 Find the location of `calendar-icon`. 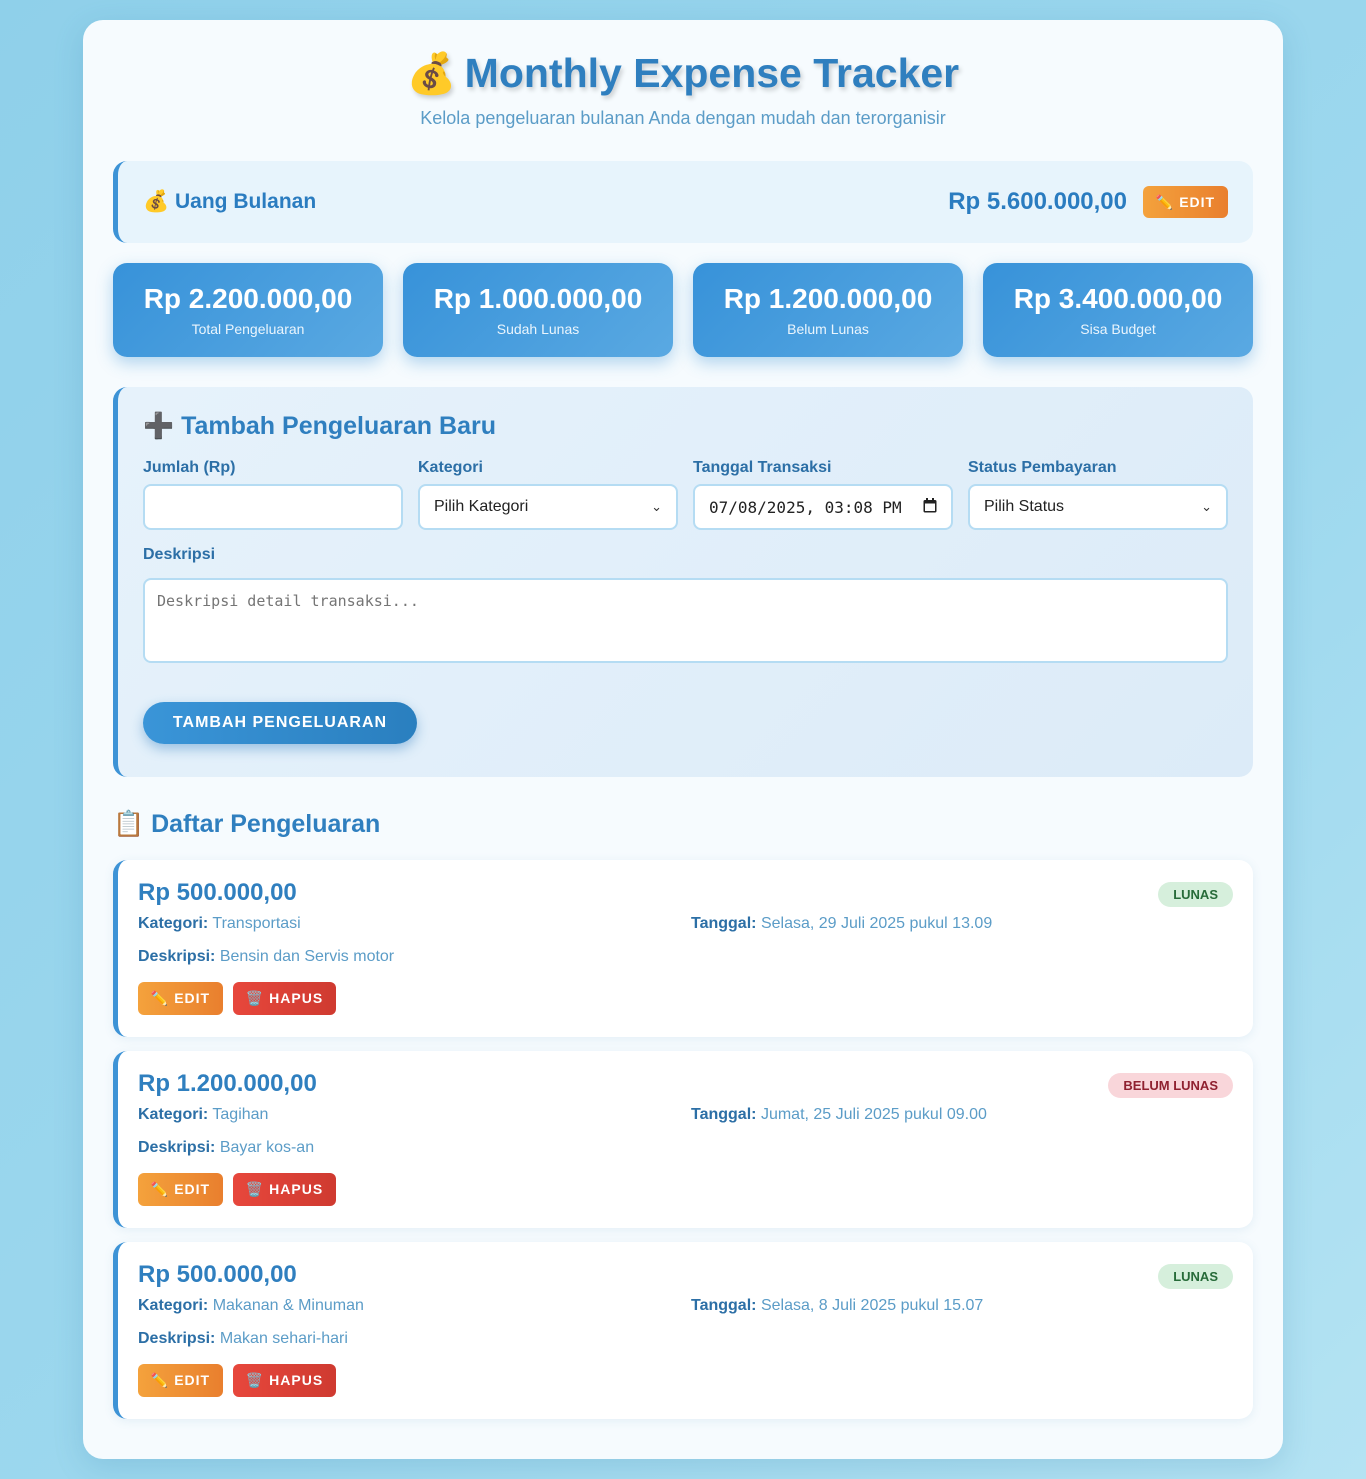

calendar-icon is located at coordinates (930, 507).